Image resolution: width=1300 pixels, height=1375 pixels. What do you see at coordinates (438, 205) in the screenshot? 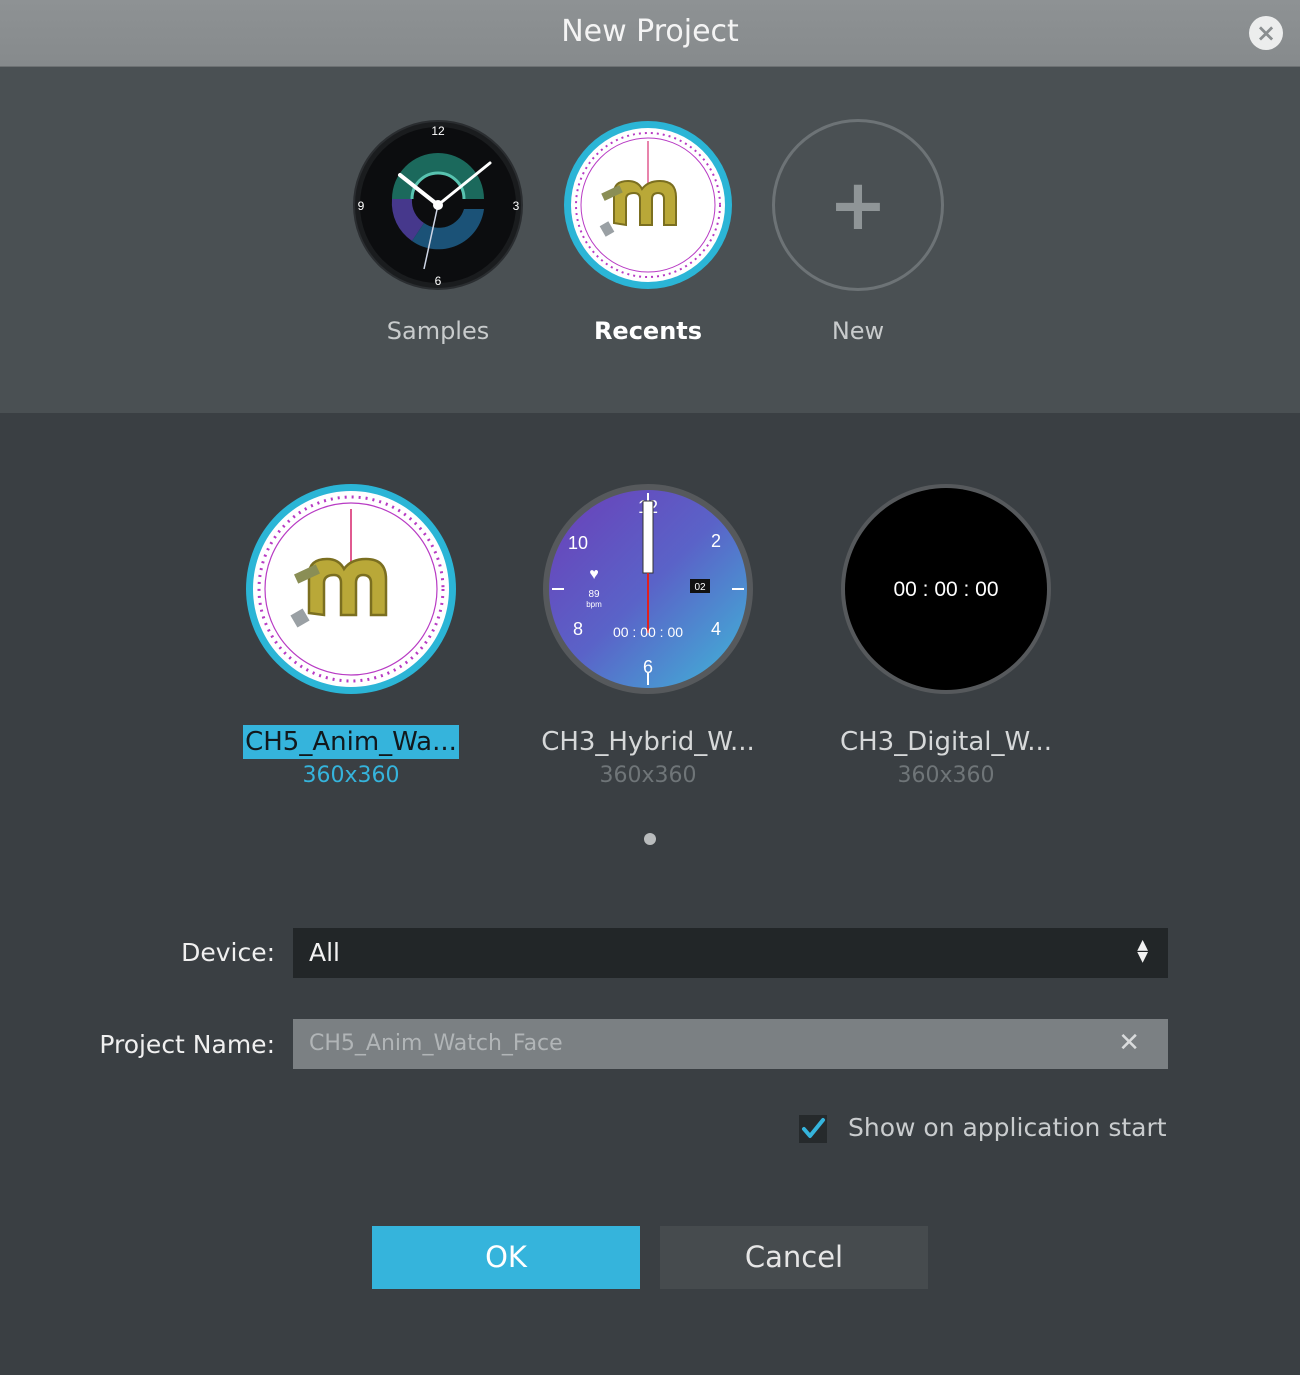
I see `sample-watch-icon: 12 3 6 9` at bounding box center [438, 205].